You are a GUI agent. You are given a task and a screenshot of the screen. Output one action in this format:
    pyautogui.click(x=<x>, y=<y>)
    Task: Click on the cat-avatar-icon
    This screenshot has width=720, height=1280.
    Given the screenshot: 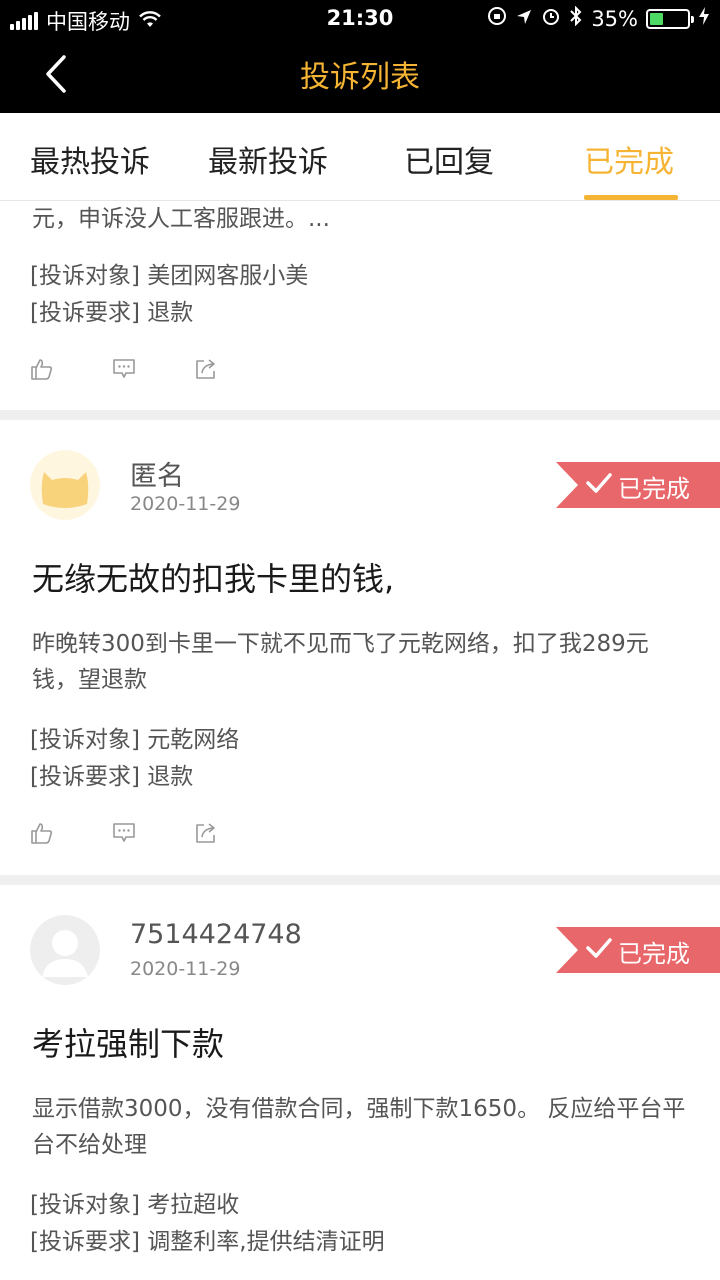 What is the action you would take?
    pyautogui.click(x=65, y=485)
    